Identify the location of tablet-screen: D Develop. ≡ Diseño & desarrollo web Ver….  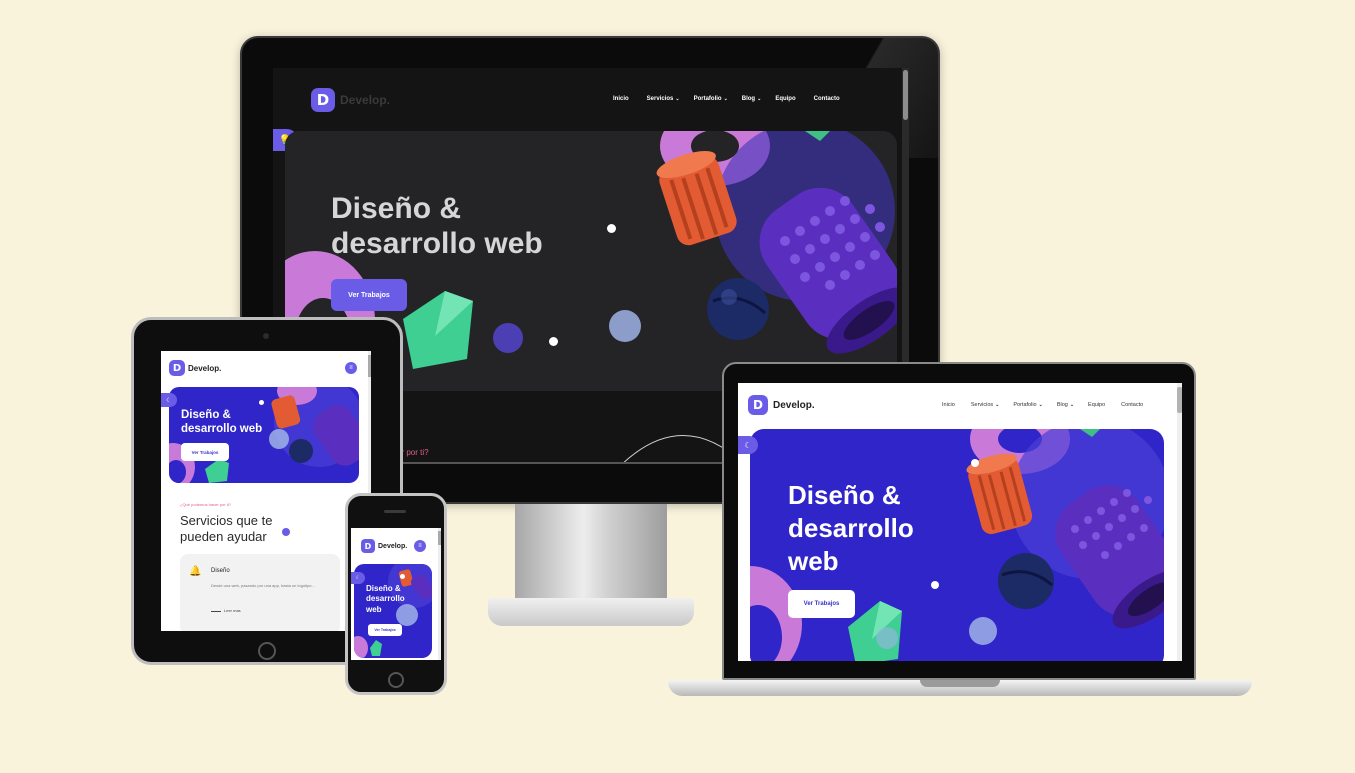
(266, 491).